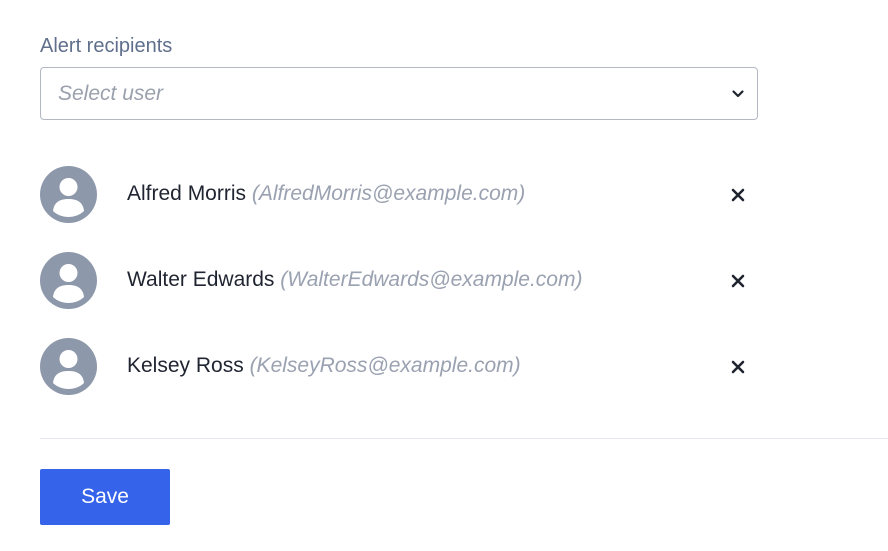 The image size is (888, 551). What do you see at coordinates (431, 279) in the screenshot?
I see `recipient-email: (WalterEdwards@example.com)` at bounding box center [431, 279].